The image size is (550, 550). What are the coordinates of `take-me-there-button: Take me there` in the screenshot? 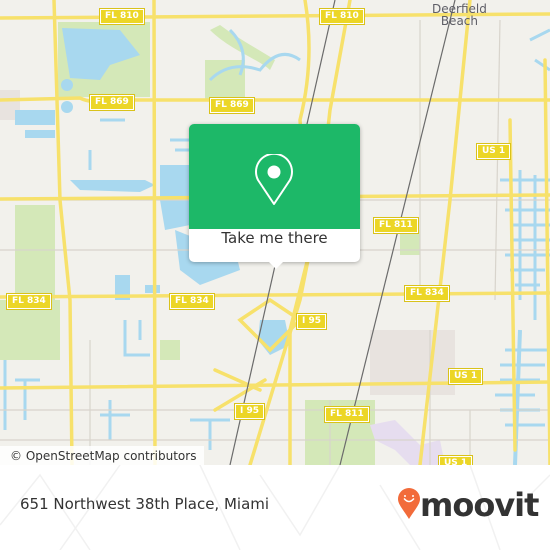 It's located at (274, 245).